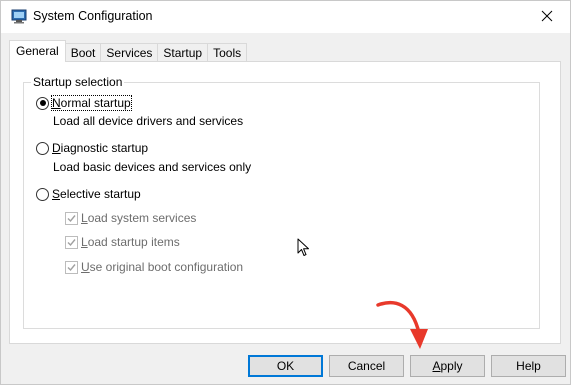 This screenshot has width=571, height=385. Describe the element at coordinates (402, 327) in the screenshot. I see `annotation-arrow-icon` at that location.